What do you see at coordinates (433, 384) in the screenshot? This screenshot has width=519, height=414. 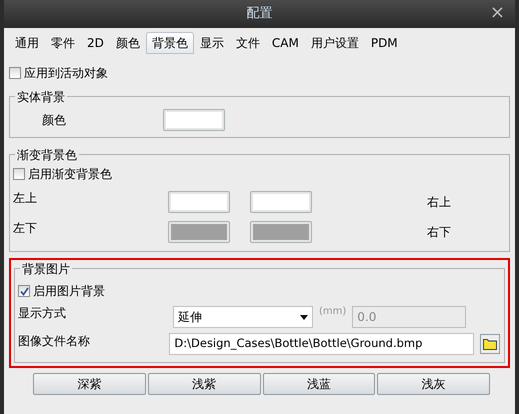 I see `button: 浅灰` at bounding box center [433, 384].